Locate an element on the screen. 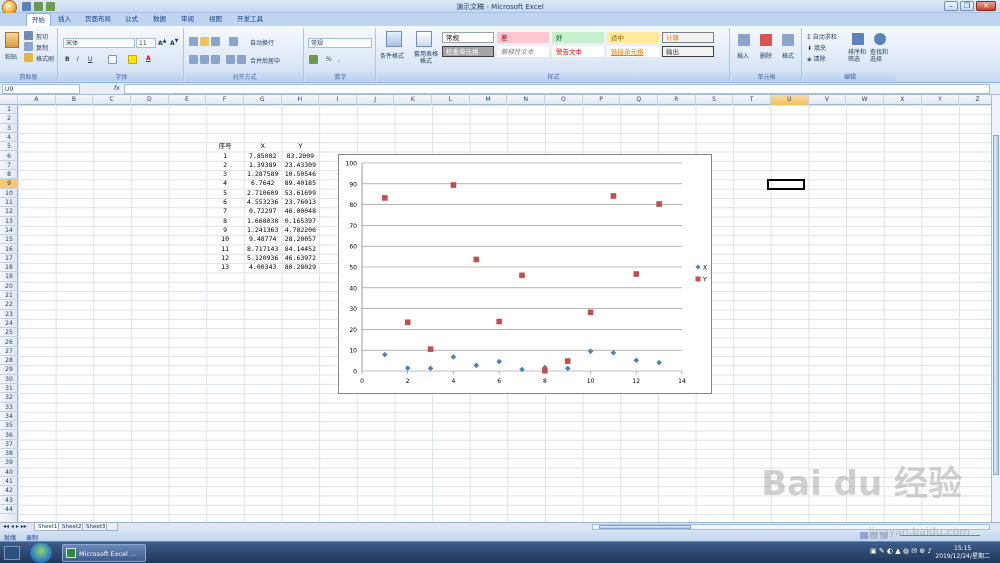  column-header-c: C is located at coordinates (112, 100).